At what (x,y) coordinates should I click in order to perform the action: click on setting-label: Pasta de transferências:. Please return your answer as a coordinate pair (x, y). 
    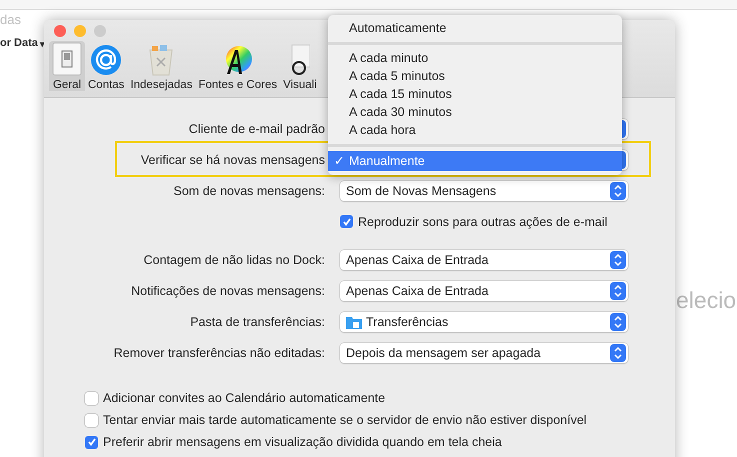
    Looking at the image, I should click on (257, 321).